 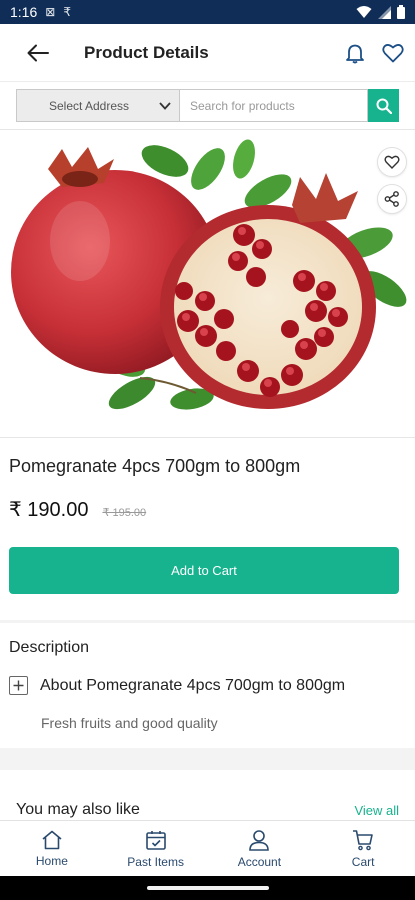 What do you see at coordinates (384, 12) in the screenshot?
I see `signal-icon` at bounding box center [384, 12].